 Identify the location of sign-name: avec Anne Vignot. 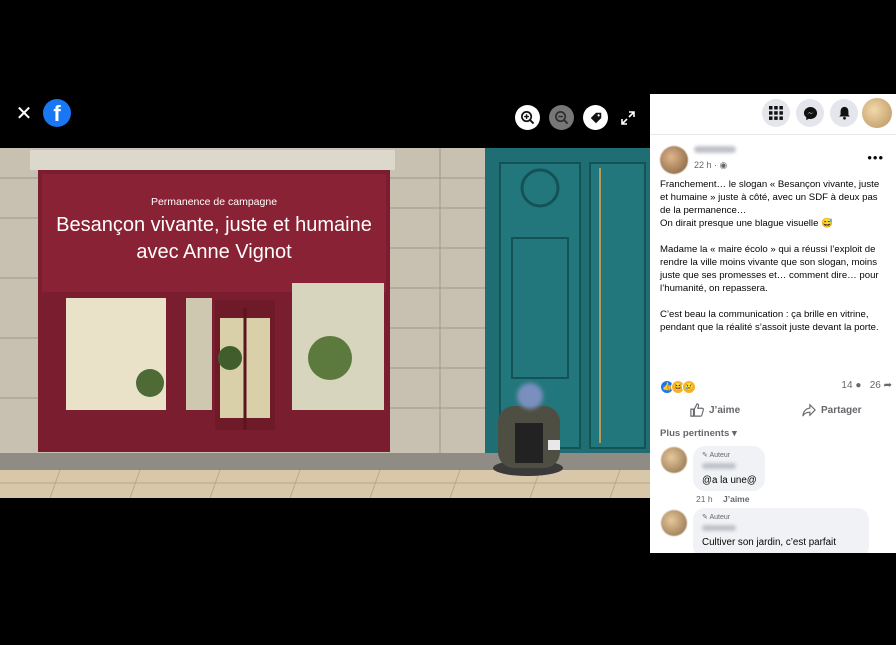
(214, 252).